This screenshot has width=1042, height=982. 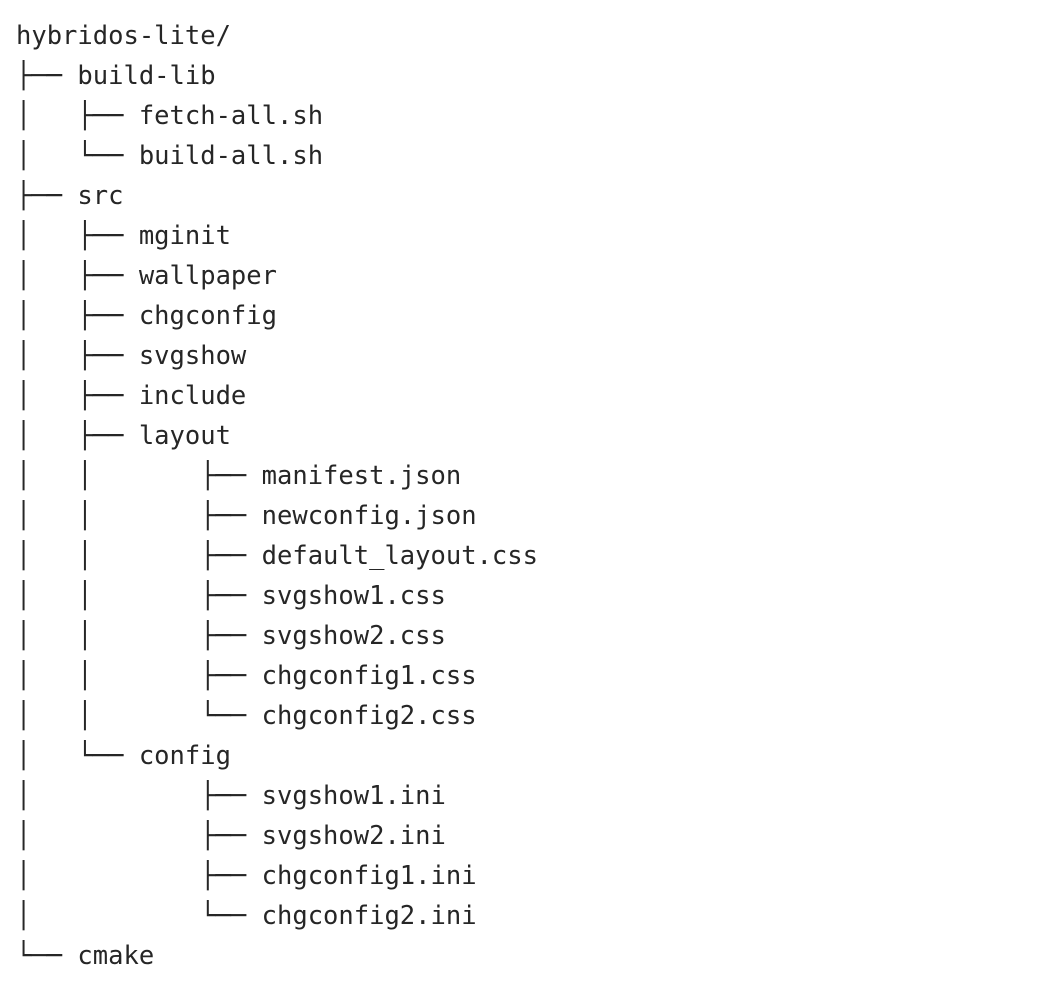 What do you see at coordinates (146, 316) in the screenshot?
I see `tree-line: │ ├── chgconfig` at bounding box center [146, 316].